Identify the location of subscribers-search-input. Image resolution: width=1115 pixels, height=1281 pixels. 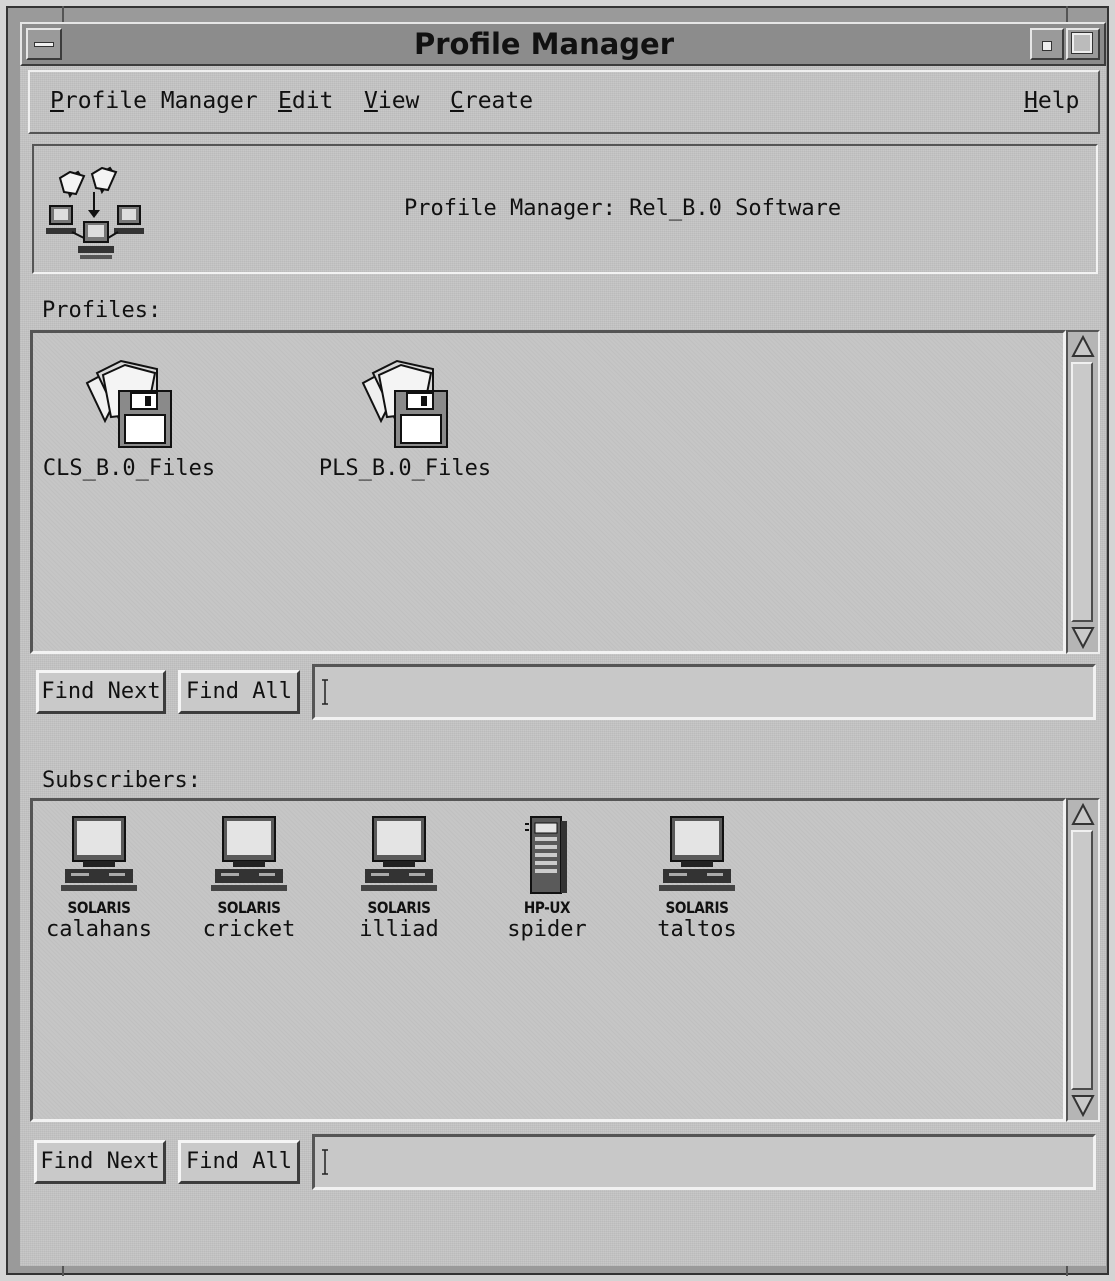
(704, 1162).